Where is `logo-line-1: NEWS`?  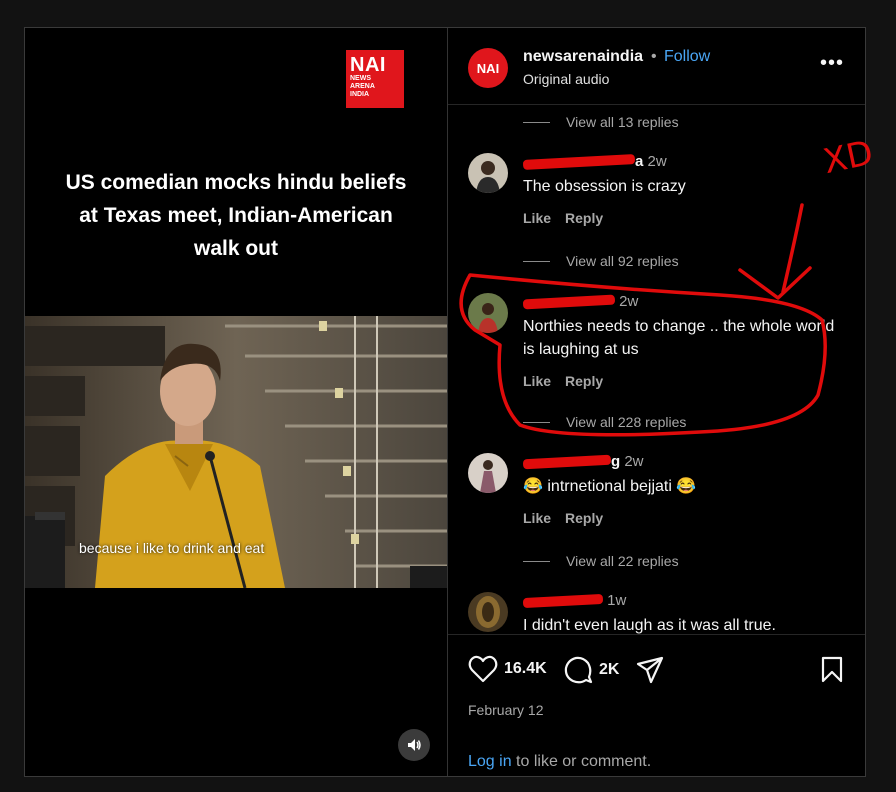 logo-line-1: NEWS is located at coordinates (360, 78).